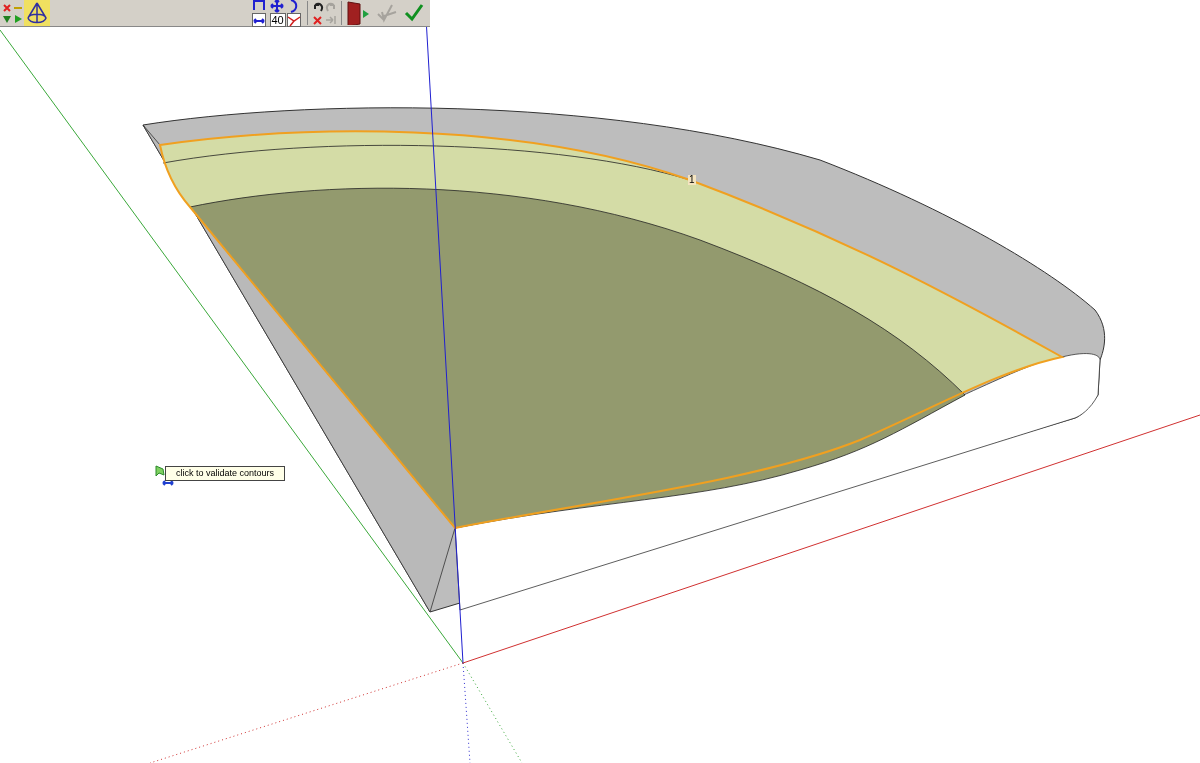  What do you see at coordinates (414, 13) in the screenshot?
I see `checkmark-icon` at bounding box center [414, 13].